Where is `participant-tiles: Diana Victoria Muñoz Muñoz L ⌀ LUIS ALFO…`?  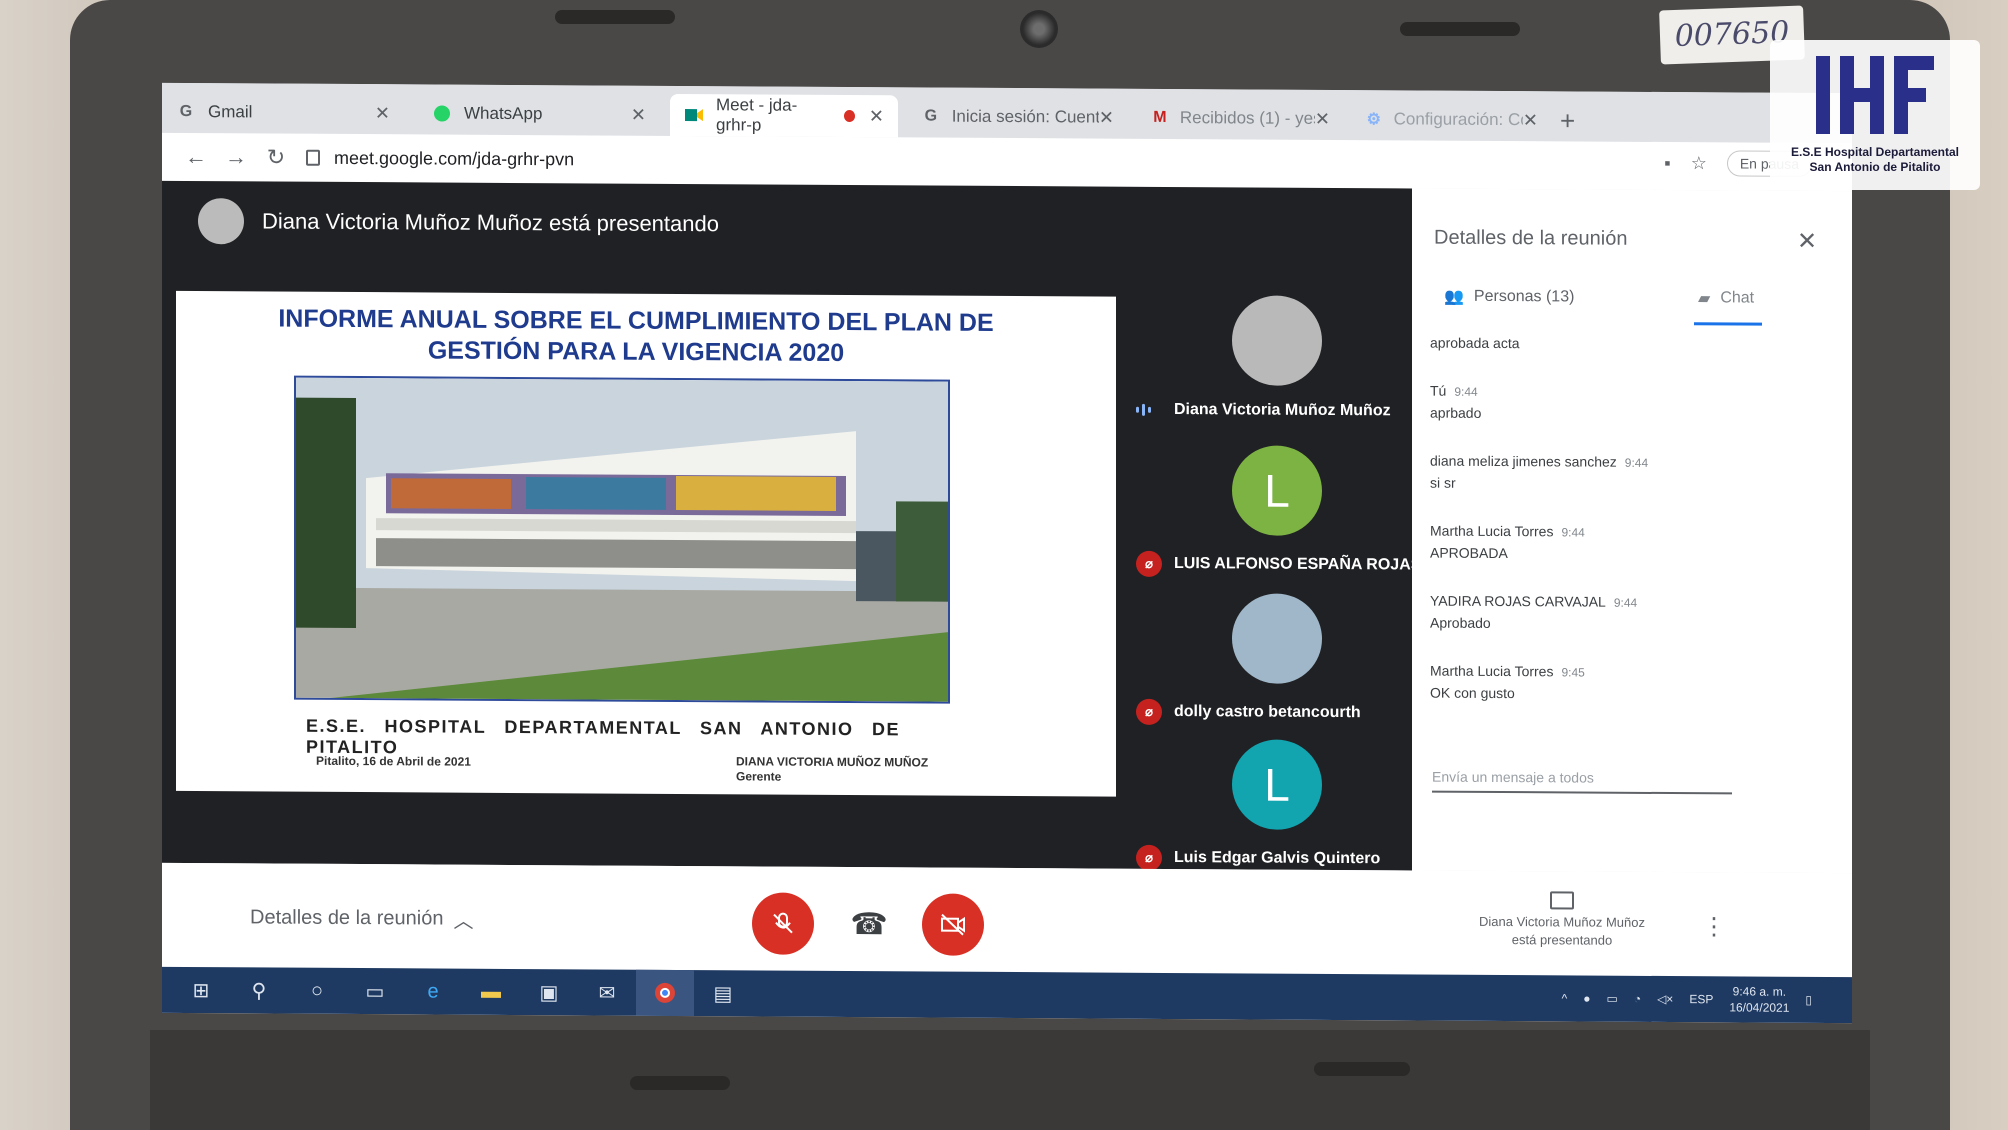
participant-tiles: Diana Victoria Muñoz Muñoz L ⌀ LUIS ALFO… is located at coordinates (1271, 577).